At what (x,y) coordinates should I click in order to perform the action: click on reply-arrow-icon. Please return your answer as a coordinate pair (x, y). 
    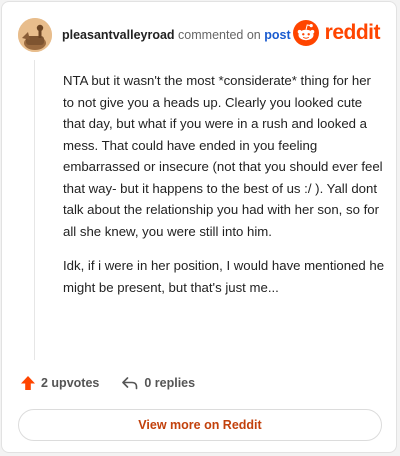
    Looking at the image, I should click on (130, 383).